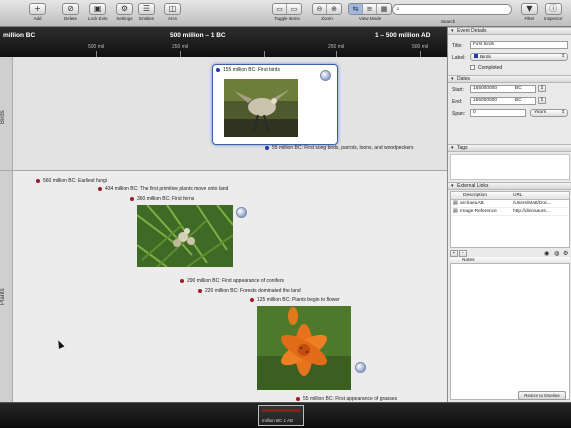 Image resolution: width=571 pixels, height=428 pixels. I want to click on globe-small-icon: ◍, so click(556, 253).